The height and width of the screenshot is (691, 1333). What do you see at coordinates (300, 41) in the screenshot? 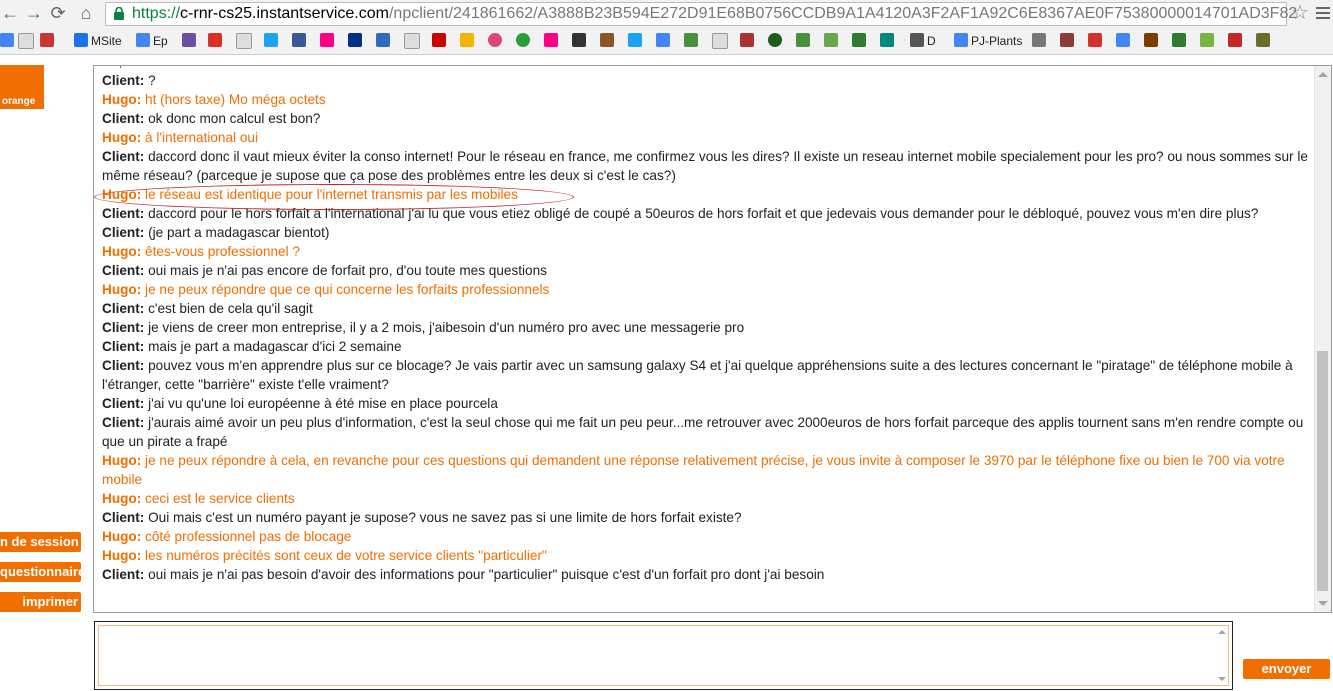
I see `facebook-icon` at bounding box center [300, 41].